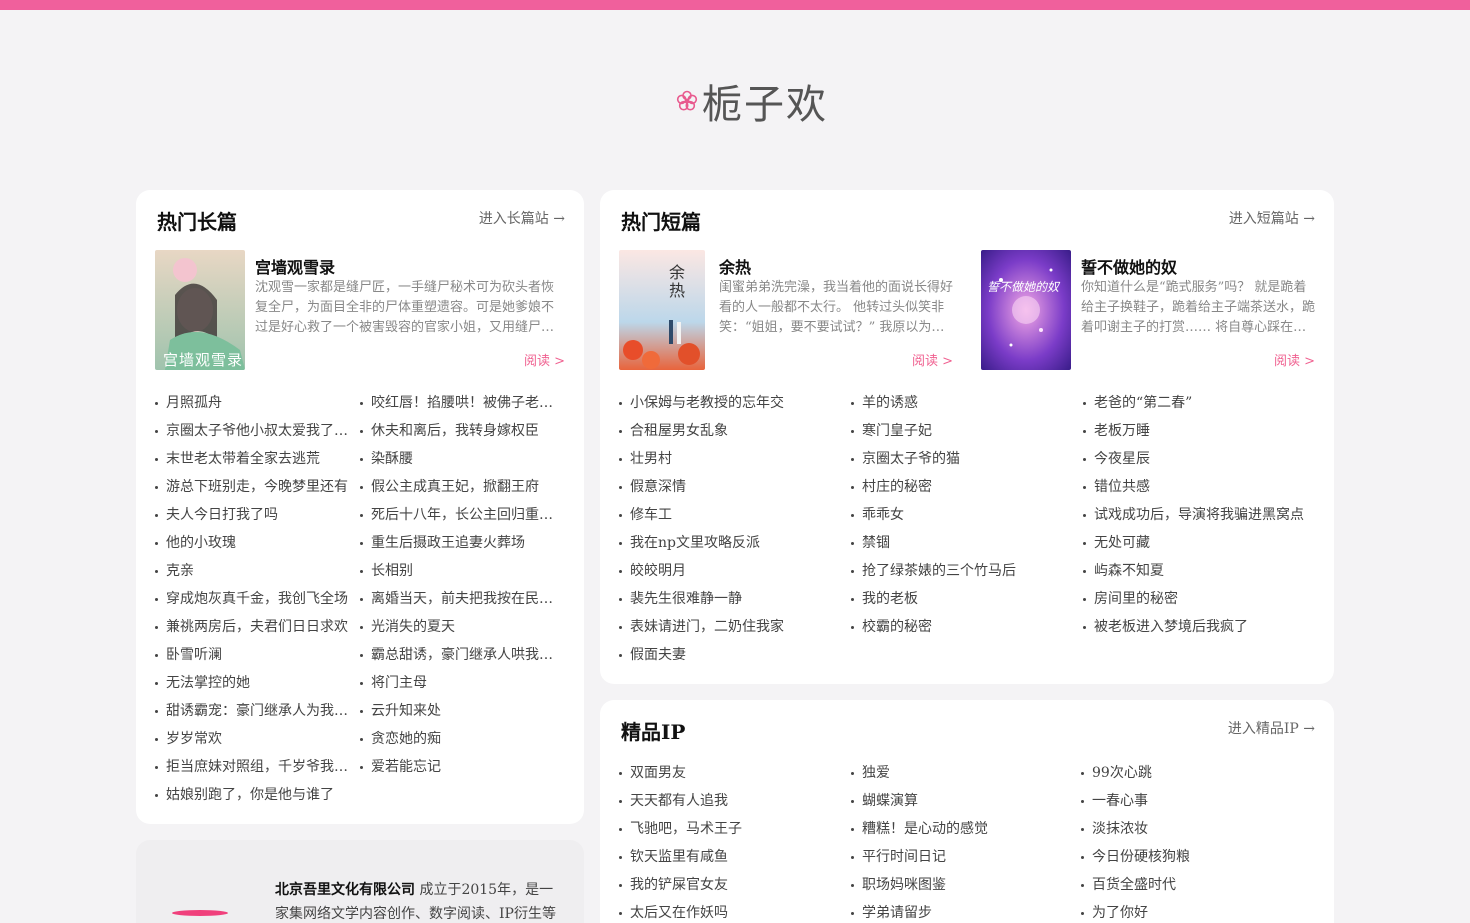 The image size is (1470, 923). I want to click on list-item: 飞驰吧，马术王子, so click(725, 829).